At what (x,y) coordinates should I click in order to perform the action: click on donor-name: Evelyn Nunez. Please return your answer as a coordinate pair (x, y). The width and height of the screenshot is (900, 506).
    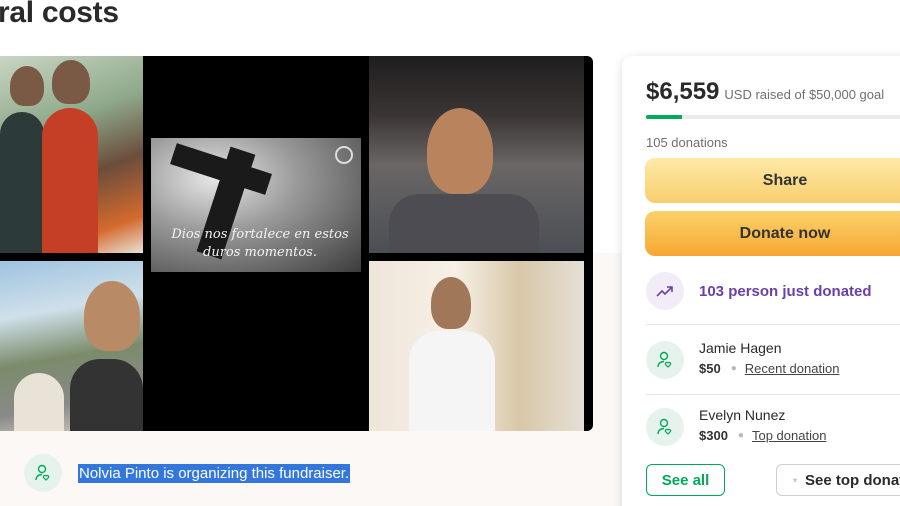
    Looking at the image, I should click on (742, 415).